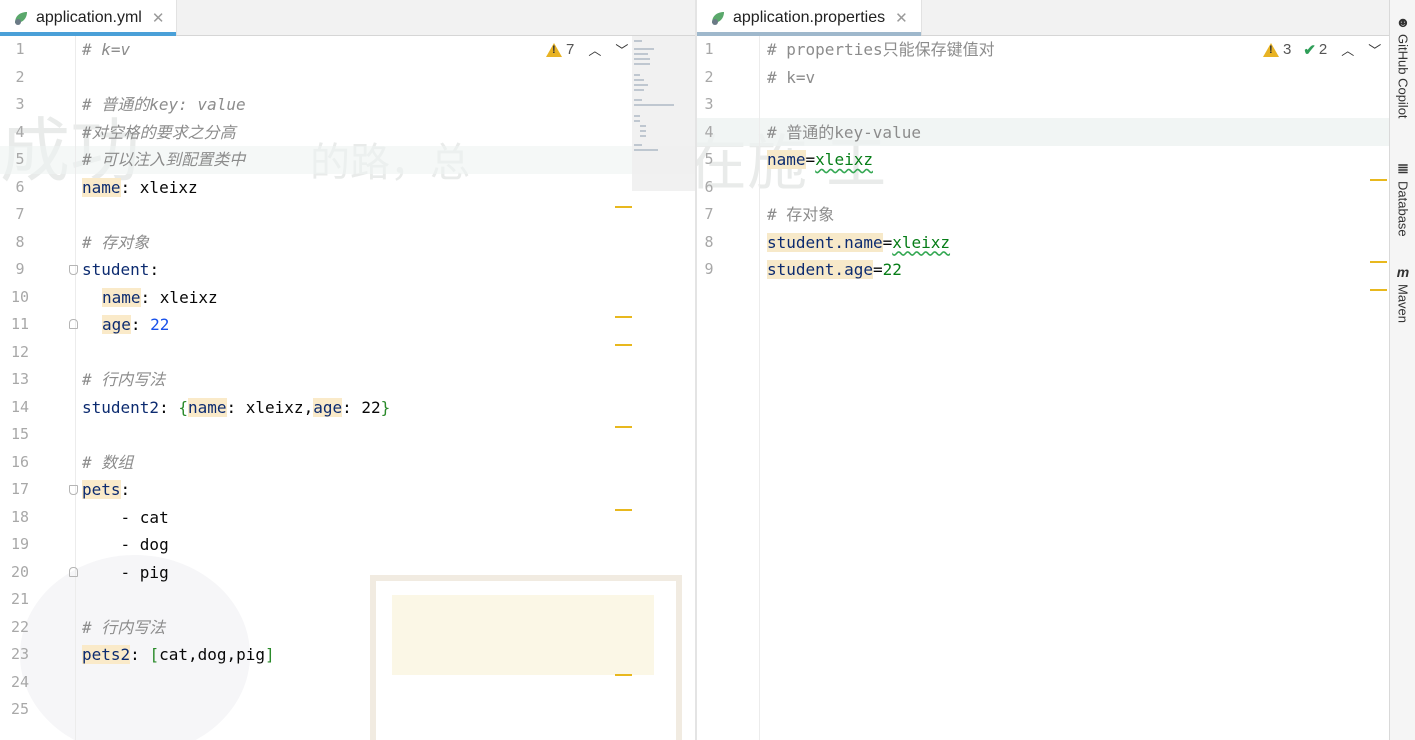  I want to click on code-line: # 可以注入到配置类中, so click(388, 160).